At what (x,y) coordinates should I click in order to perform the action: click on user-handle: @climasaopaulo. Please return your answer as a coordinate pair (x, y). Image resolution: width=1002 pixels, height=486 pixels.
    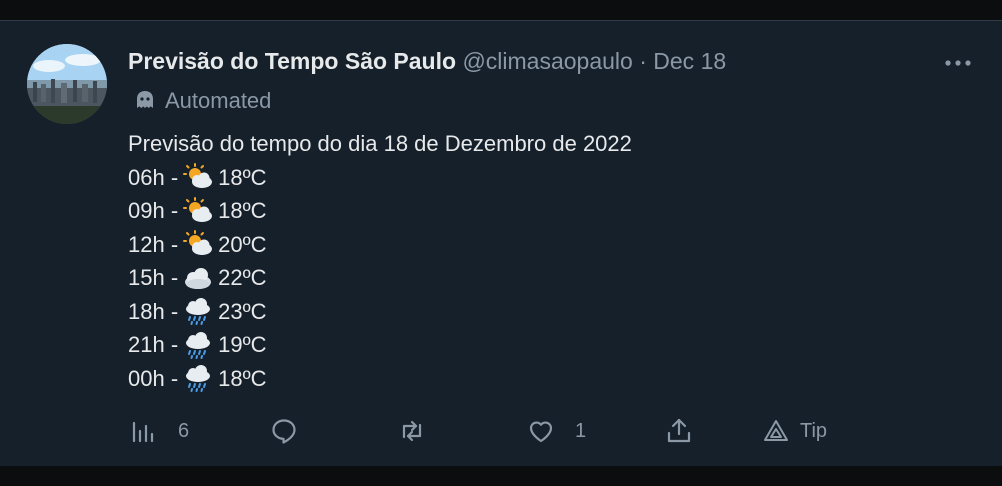
    Looking at the image, I should click on (547, 61).